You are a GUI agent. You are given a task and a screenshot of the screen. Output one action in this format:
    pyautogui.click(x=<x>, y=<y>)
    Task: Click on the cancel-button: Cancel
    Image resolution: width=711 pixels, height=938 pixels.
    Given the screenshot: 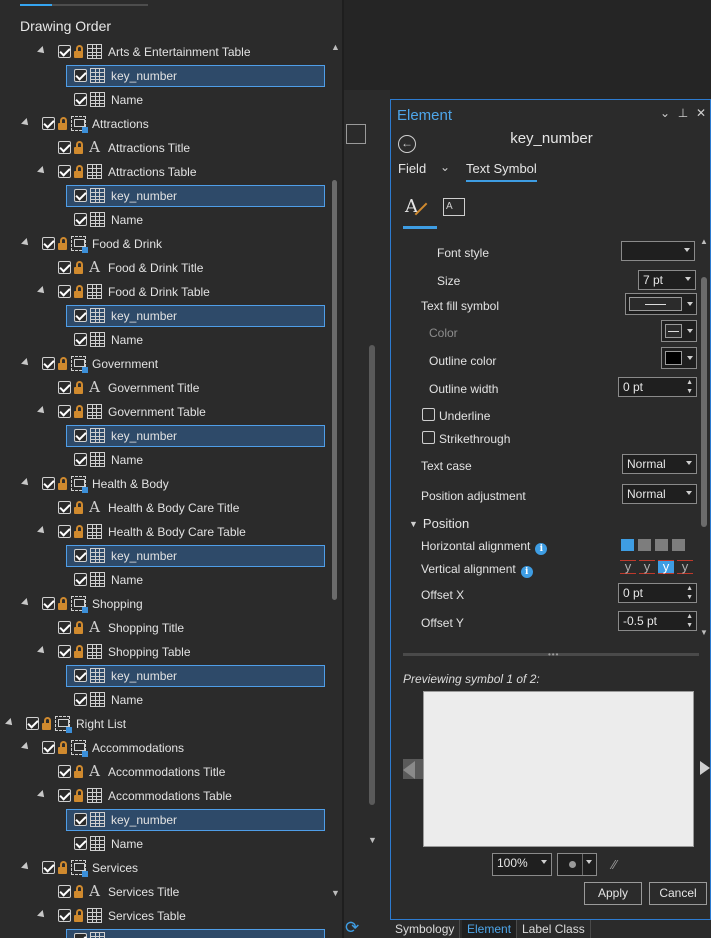 What is the action you would take?
    pyautogui.click(x=678, y=893)
    